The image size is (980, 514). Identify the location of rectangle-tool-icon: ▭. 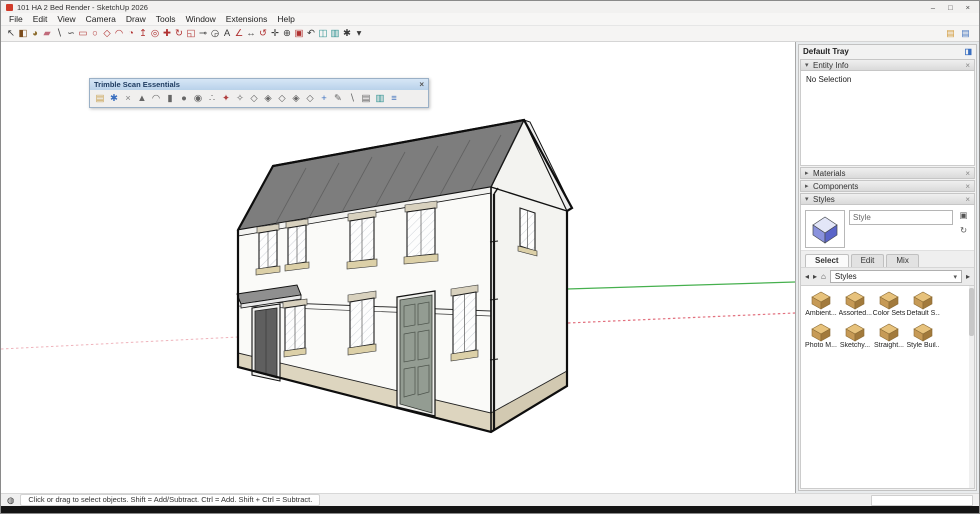
(83, 33).